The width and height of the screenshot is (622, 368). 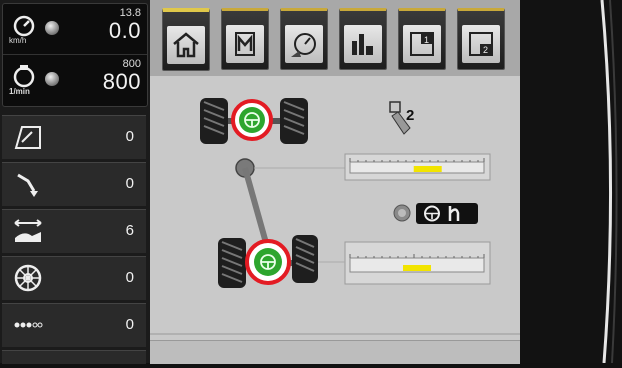 What do you see at coordinates (362, 44) in the screenshot?
I see `bar-chart-icon` at bounding box center [362, 44].